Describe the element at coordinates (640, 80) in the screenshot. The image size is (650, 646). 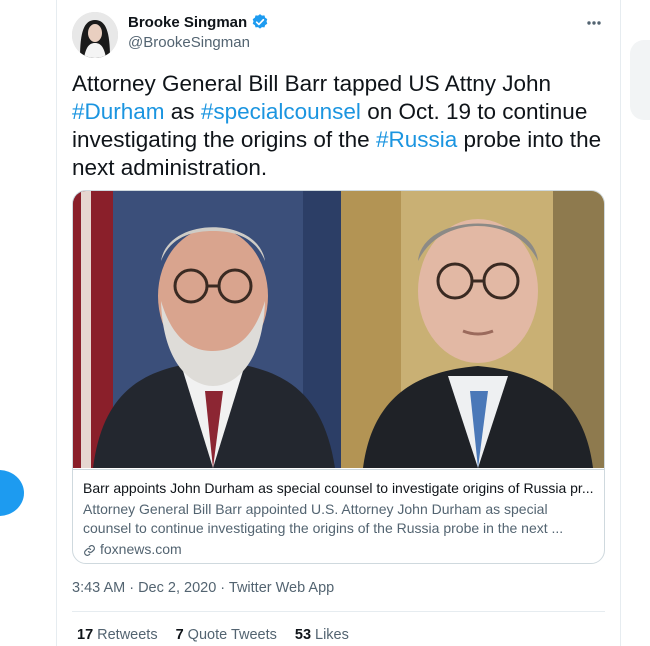
I see `sidebar-panel` at that location.